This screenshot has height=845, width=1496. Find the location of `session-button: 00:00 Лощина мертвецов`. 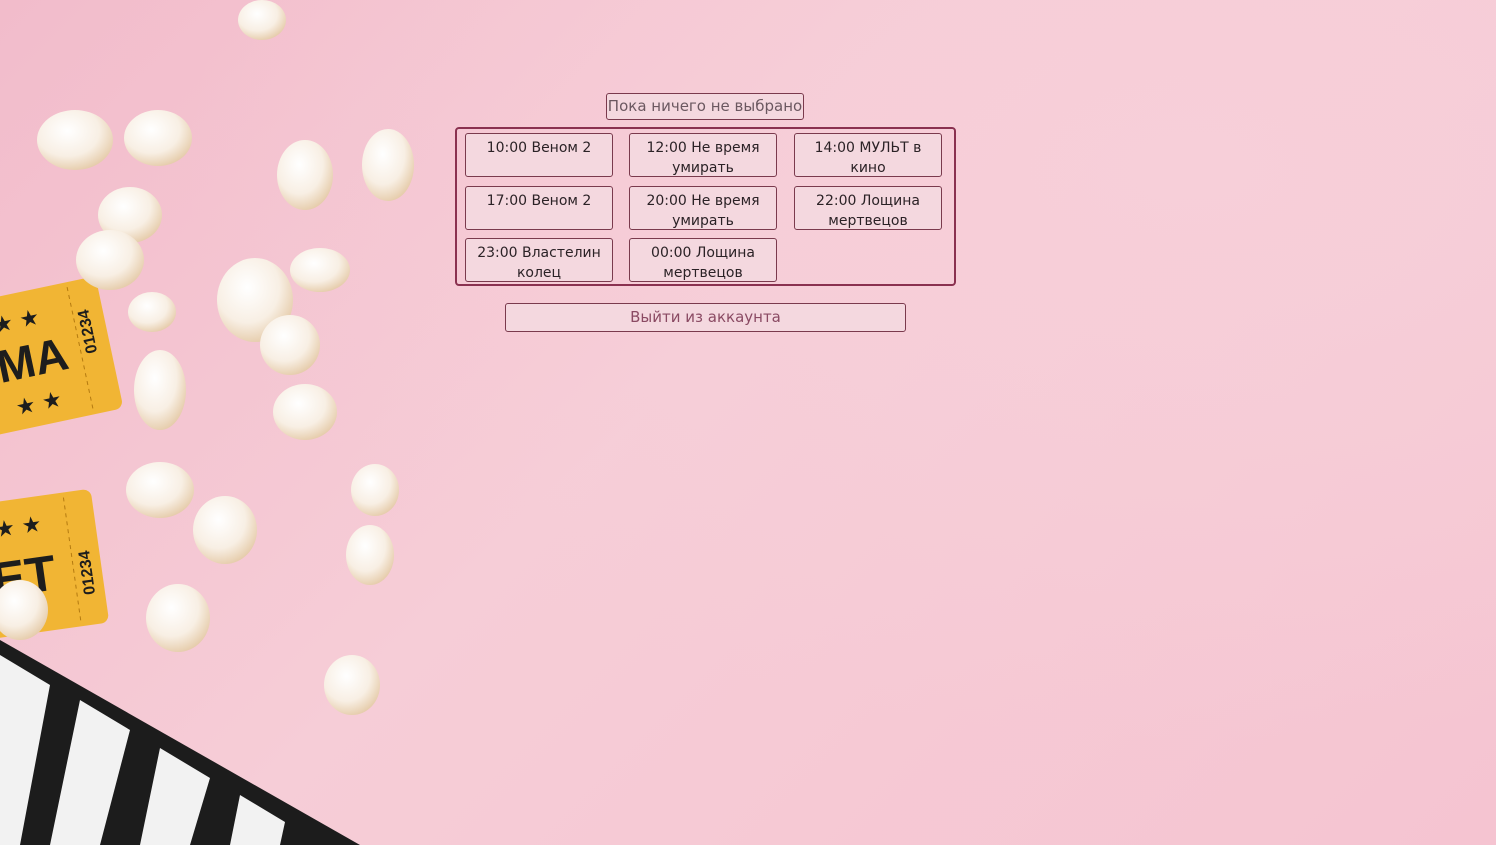

session-button: 00:00 Лощина мертвецов is located at coordinates (703, 260).